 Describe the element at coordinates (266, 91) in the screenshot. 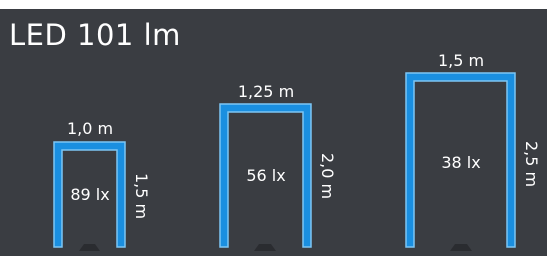

I see `frame-2-width-label: 1,25 m` at that location.